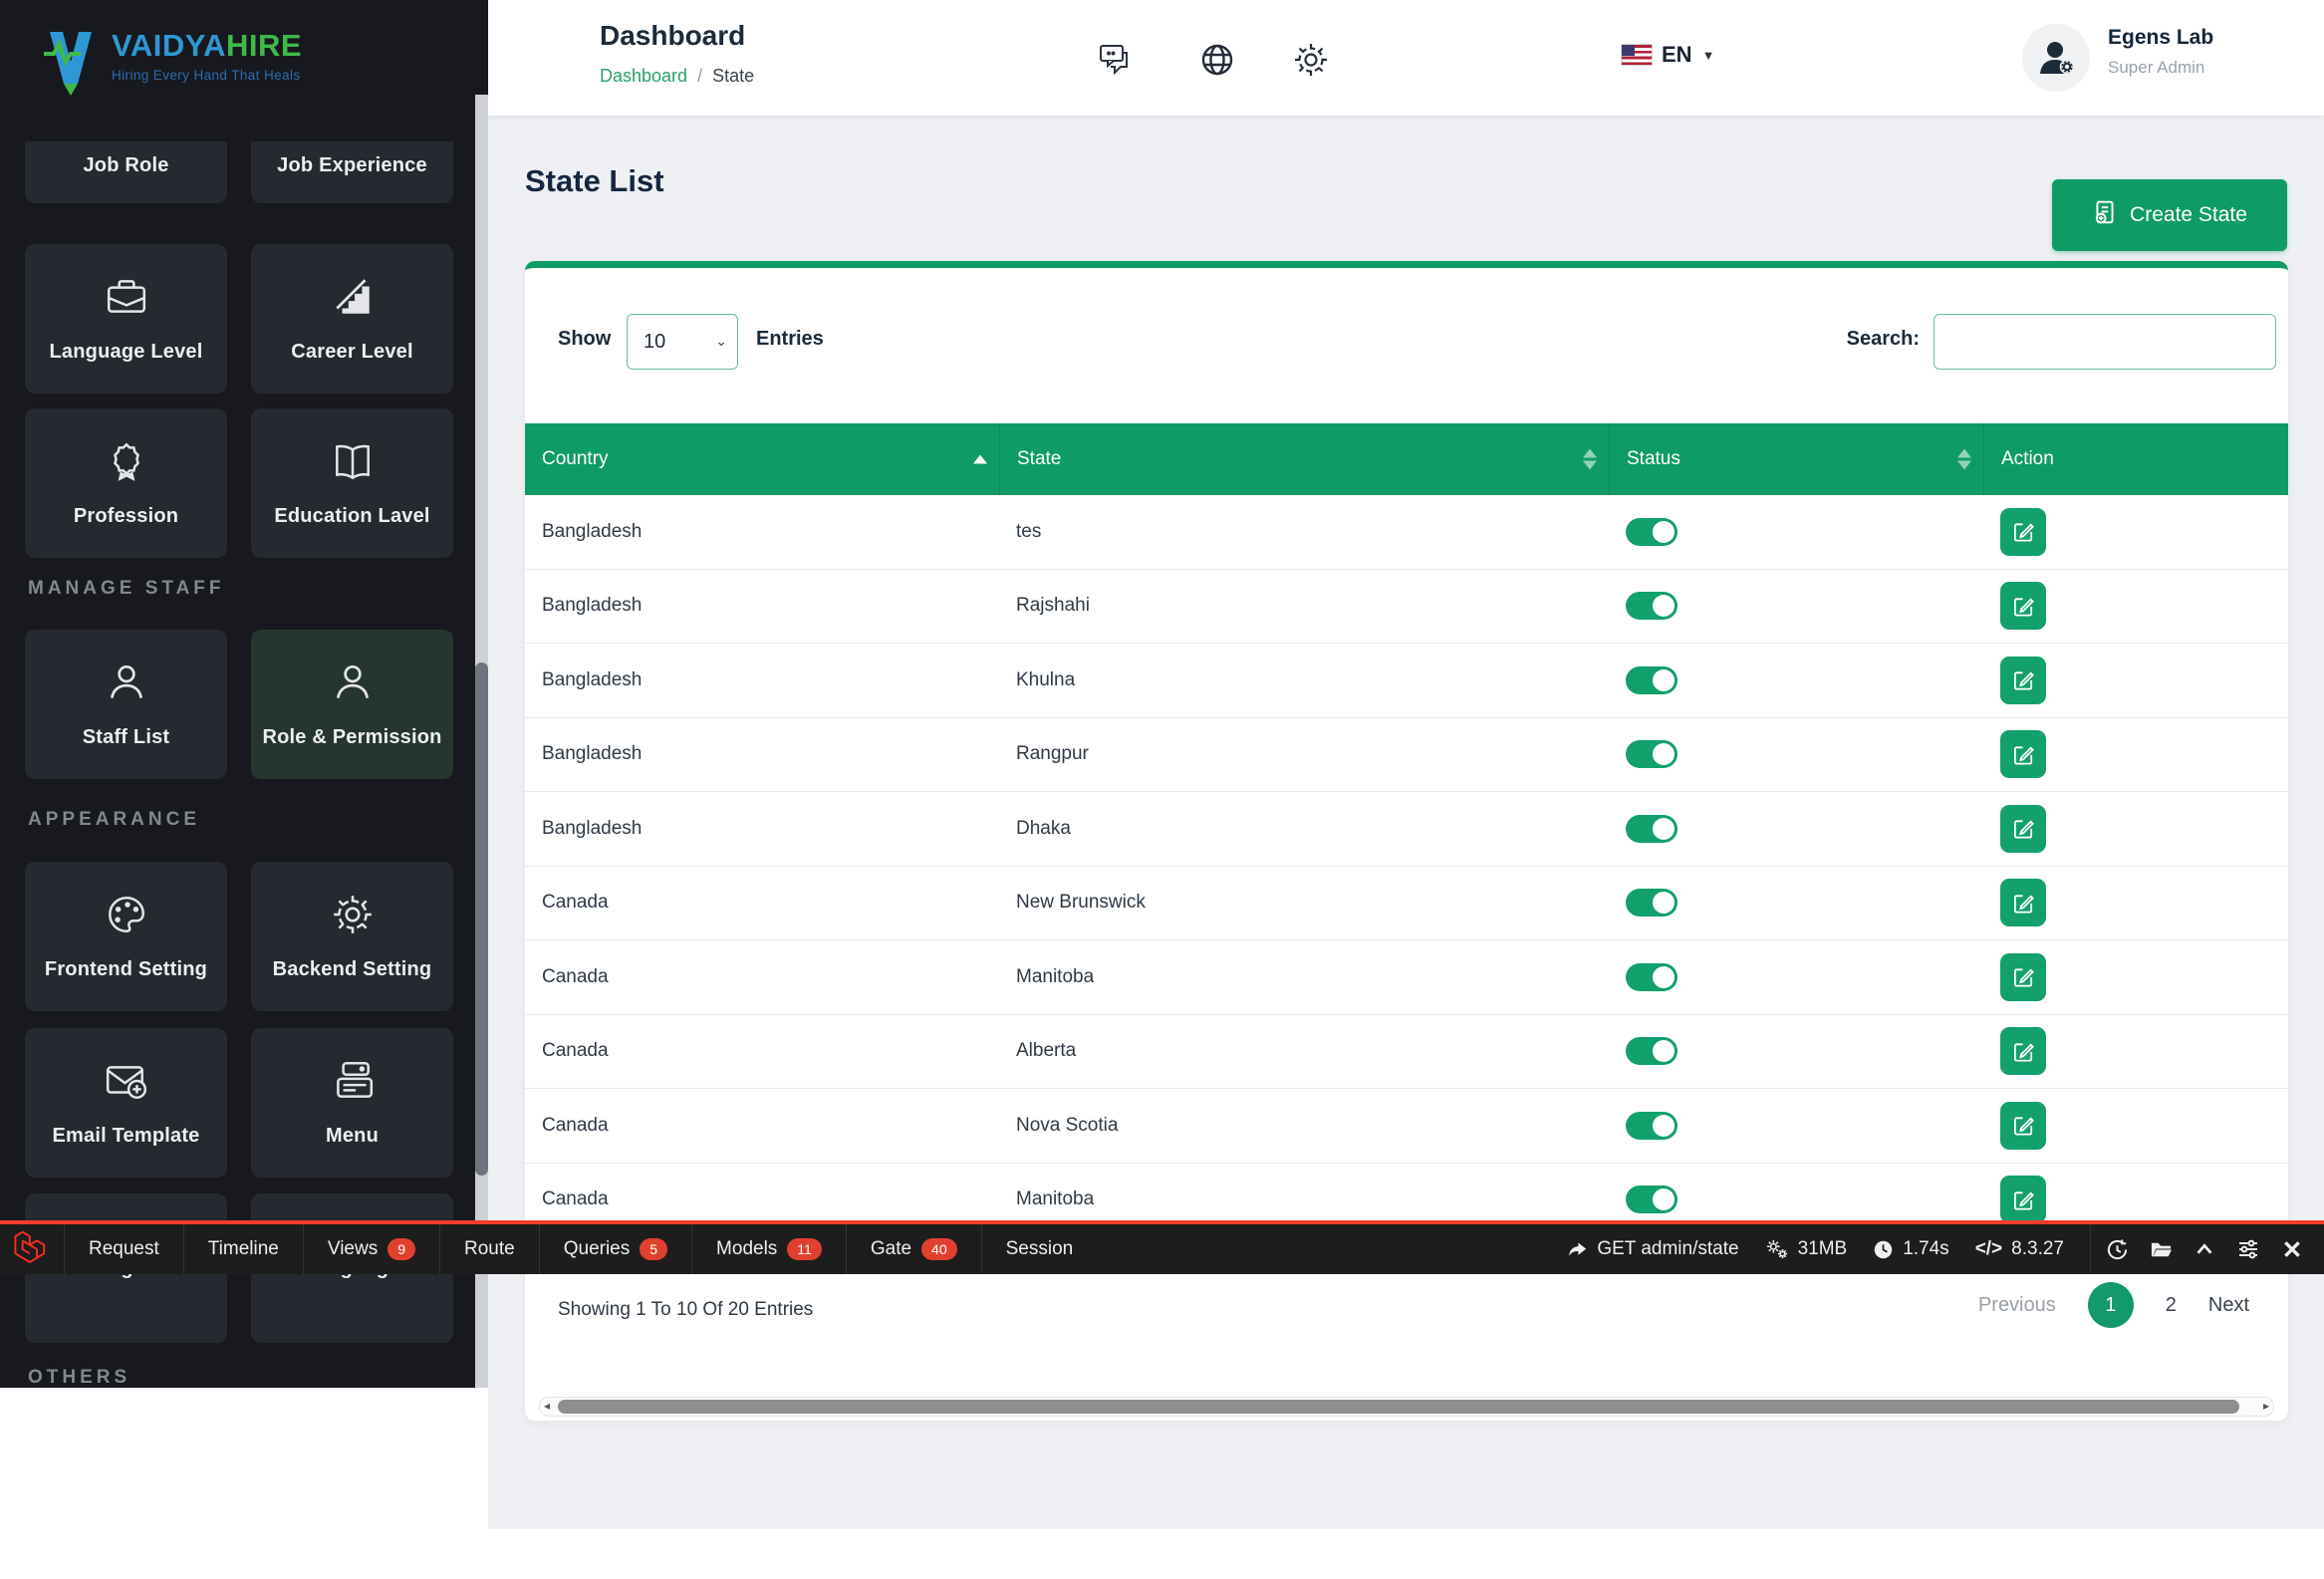 The image size is (2324, 1579). Describe the element at coordinates (1398, 1407) in the screenshot. I see `horizontal-scrollbar-thumb` at that location.